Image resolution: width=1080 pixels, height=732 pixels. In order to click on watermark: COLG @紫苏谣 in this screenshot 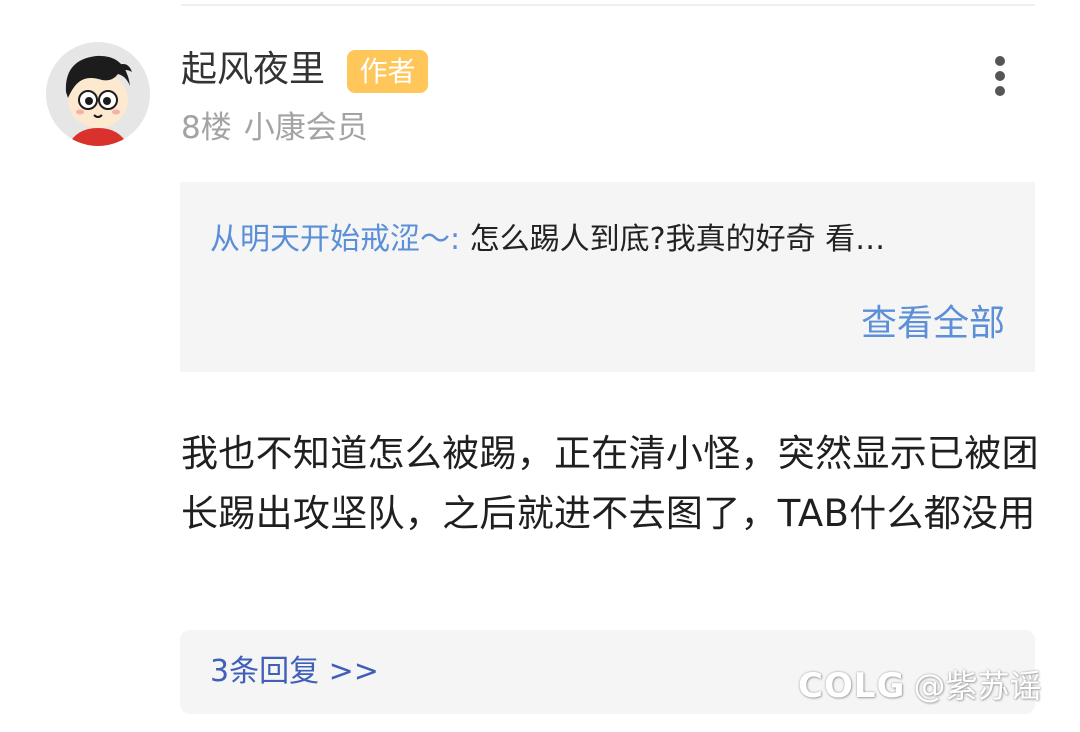, I will do `click(919, 686)`.